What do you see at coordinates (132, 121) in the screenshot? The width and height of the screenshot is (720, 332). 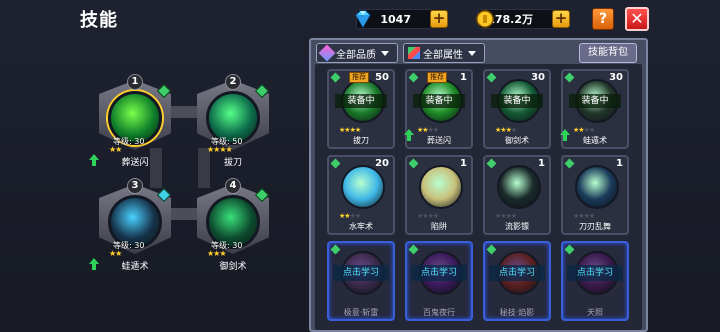 I see `equipped-slot-1: 1 等级: 30 ★★ 葬送闪` at bounding box center [132, 121].